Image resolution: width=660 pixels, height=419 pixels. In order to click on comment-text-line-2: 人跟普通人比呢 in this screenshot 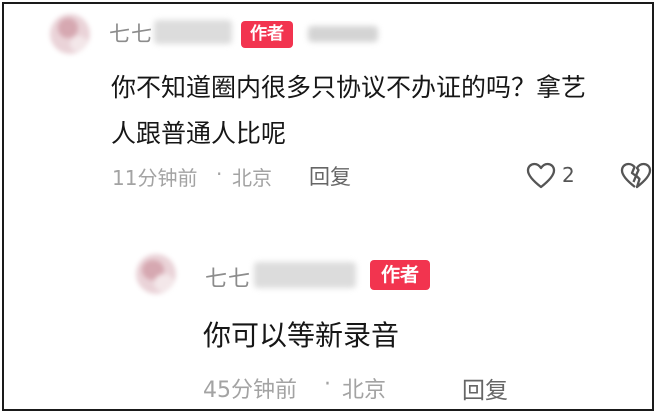, I will do `click(199, 133)`.